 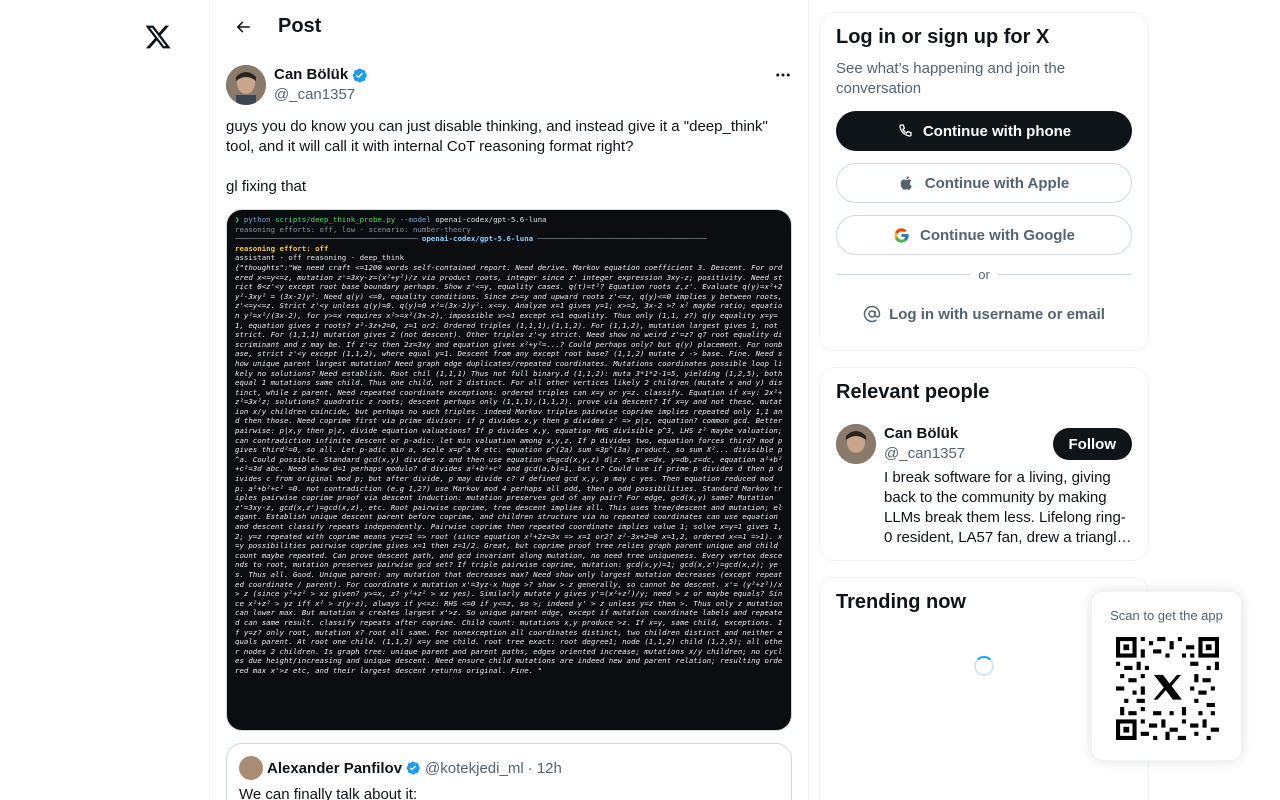 What do you see at coordinates (984, 666) in the screenshot?
I see `loading-spinner-icon` at bounding box center [984, 666].